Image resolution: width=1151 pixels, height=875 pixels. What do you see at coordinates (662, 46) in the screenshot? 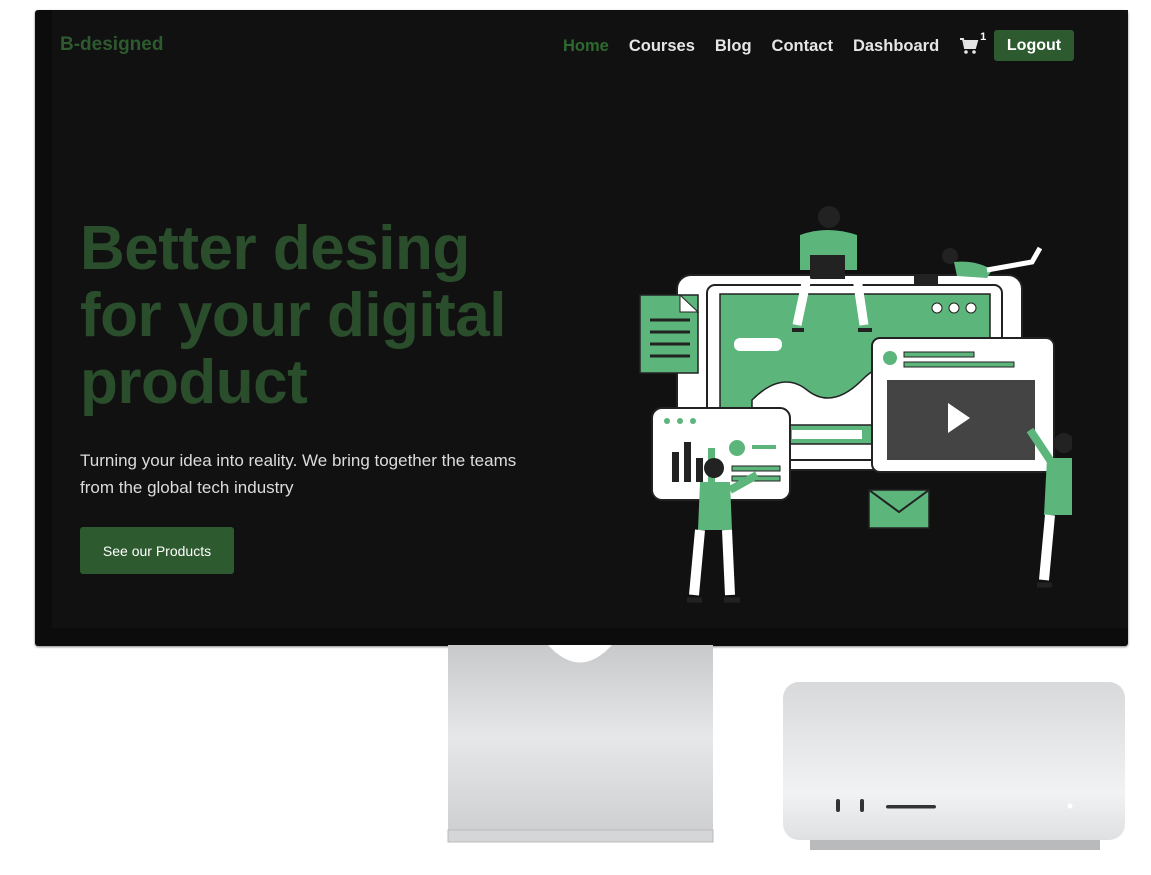
I see `nav-link-courses: Courses` at bounding box center [662, 46].